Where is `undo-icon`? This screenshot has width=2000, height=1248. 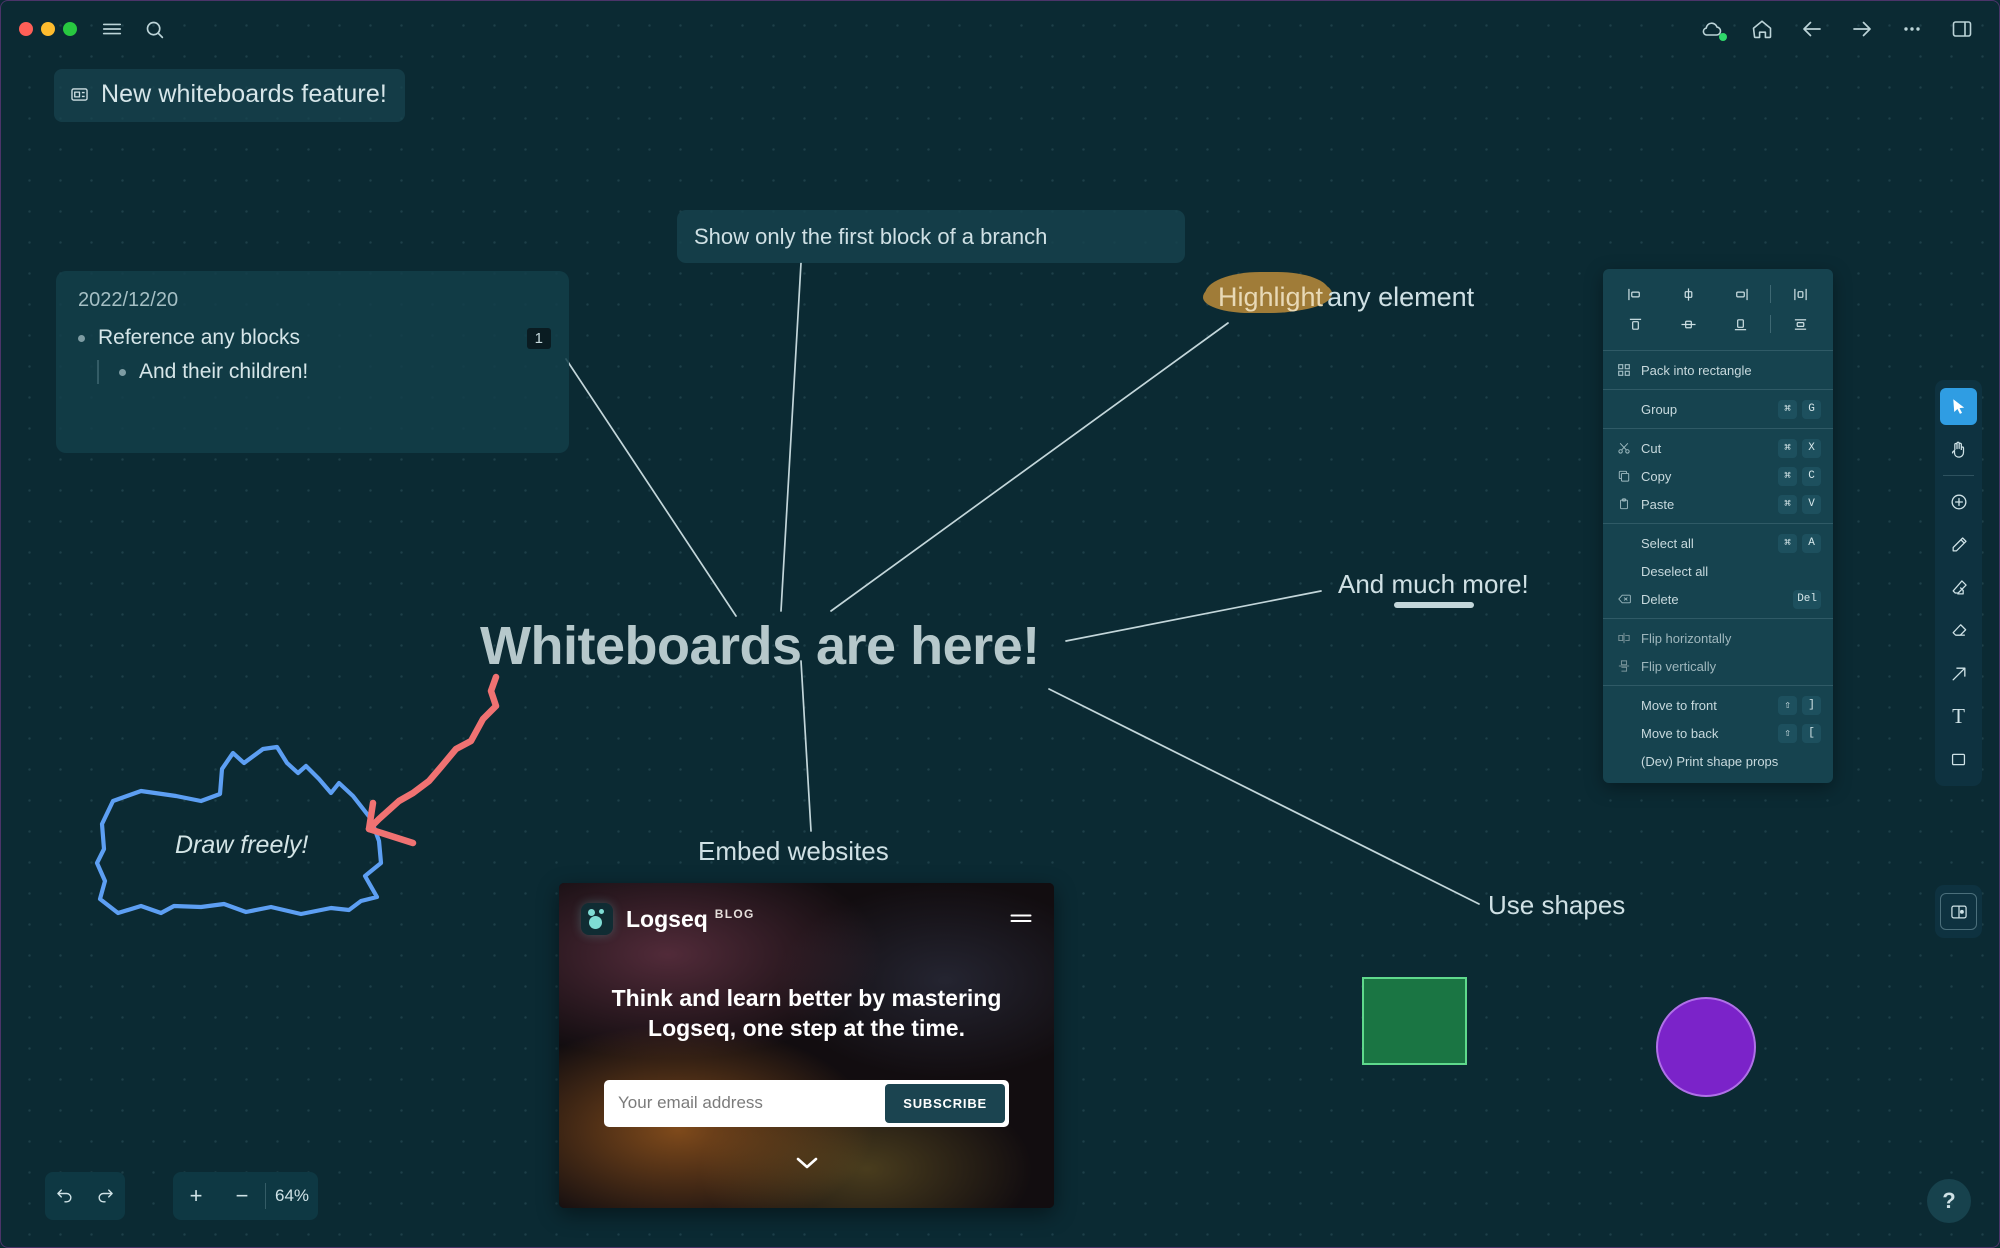 undo-icon is located at coordinates (65, 1196).